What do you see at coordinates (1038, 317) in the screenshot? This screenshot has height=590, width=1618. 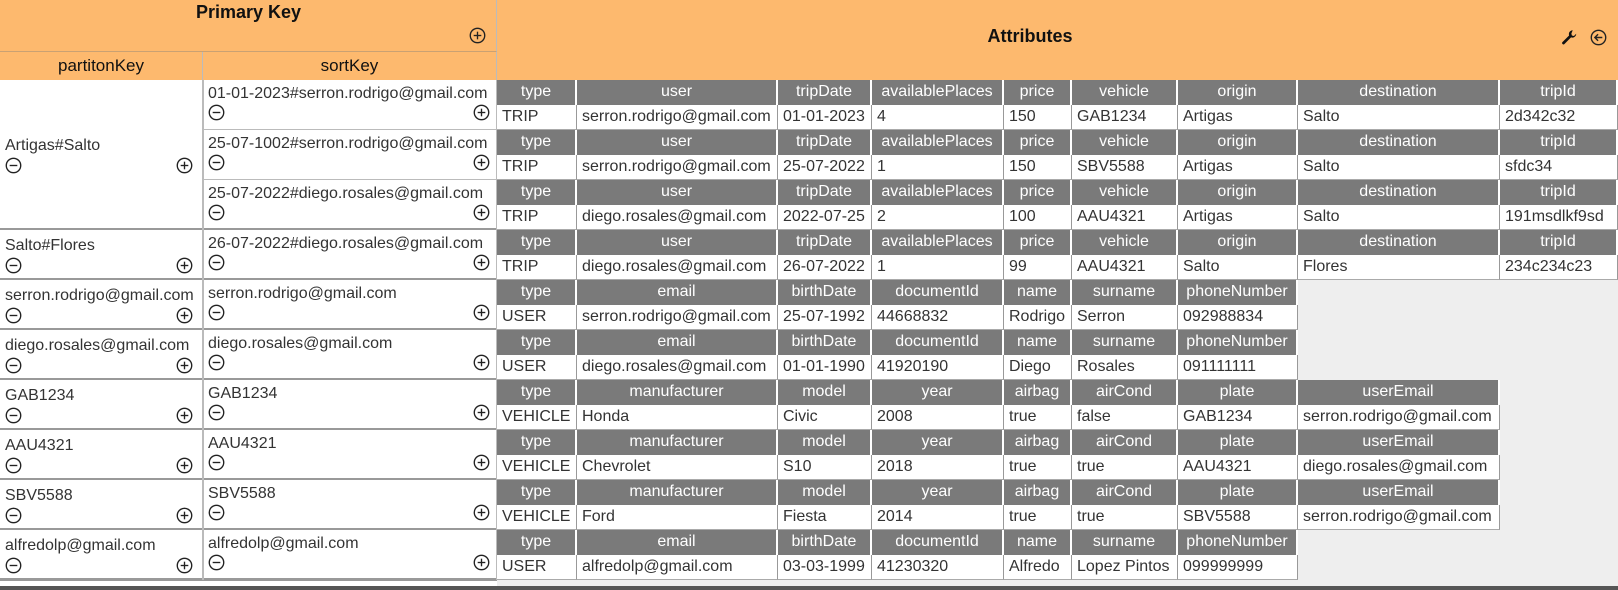 I see `attribute-value-cell: Rodrigo` at bounding box center [1038, 317].